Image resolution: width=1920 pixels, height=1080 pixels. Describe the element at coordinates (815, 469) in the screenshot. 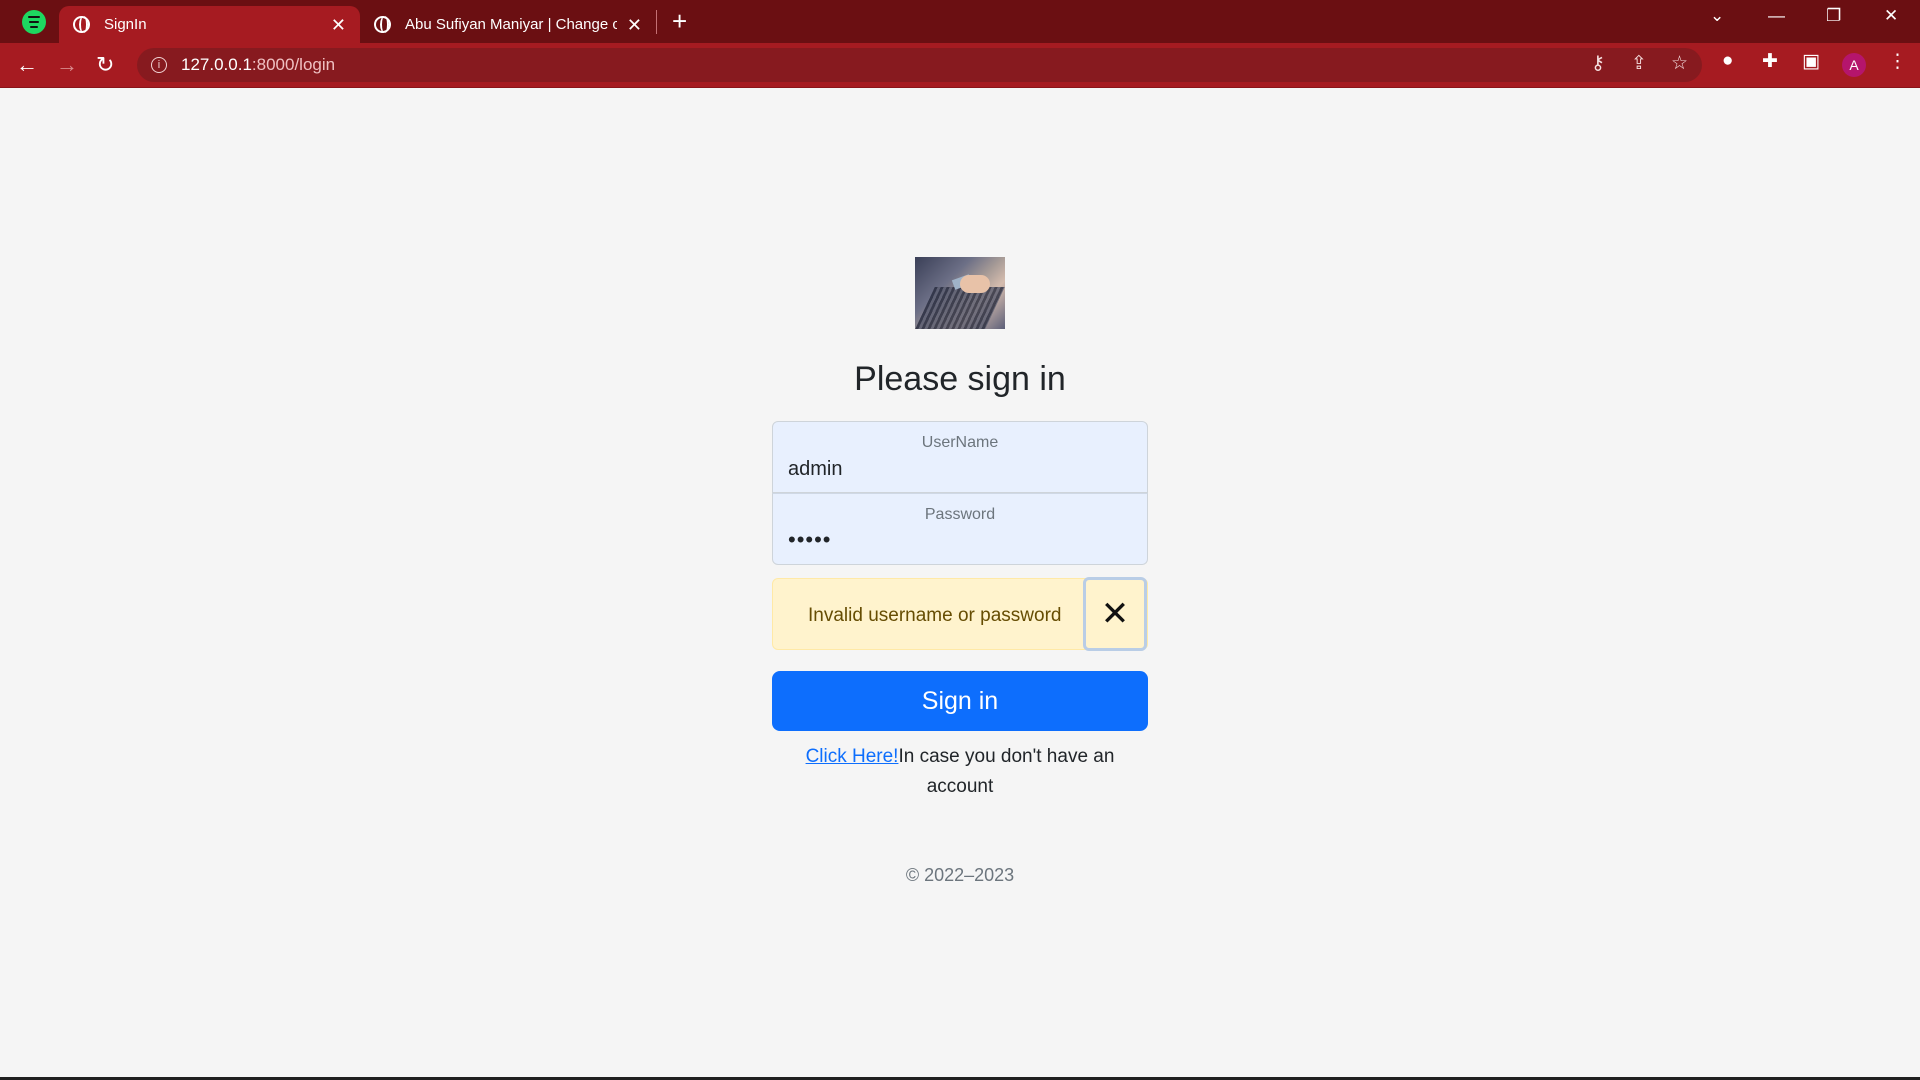

I see `username-value: admin` at that location.